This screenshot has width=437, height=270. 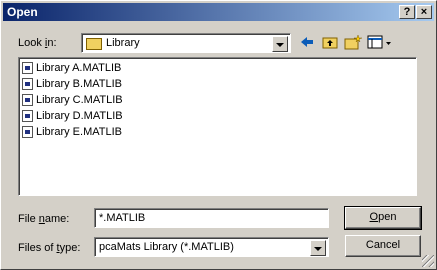 I want to click on resize-grip-icon, so click(x=428, y=261).